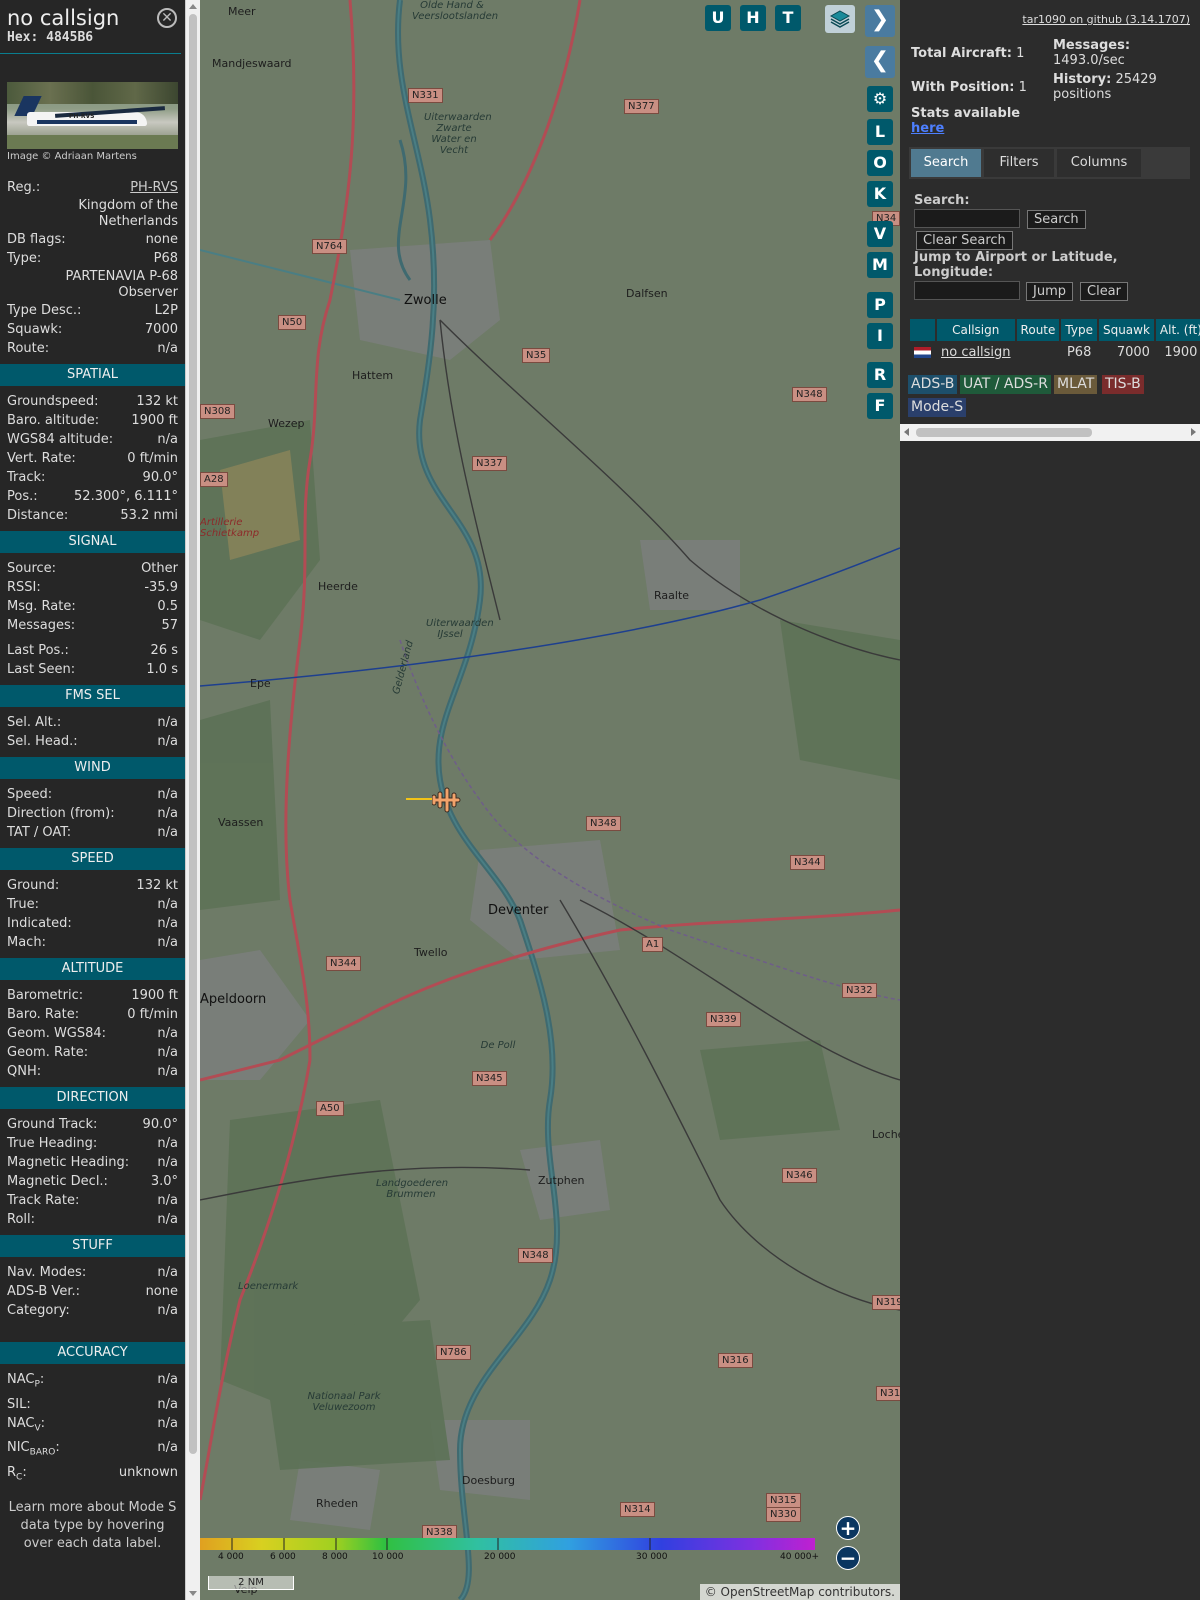  What do you see at coordinates (193, 1593) in the screenshot?
I see `scroll-down-arrow` at bounding box center [193, 1593].